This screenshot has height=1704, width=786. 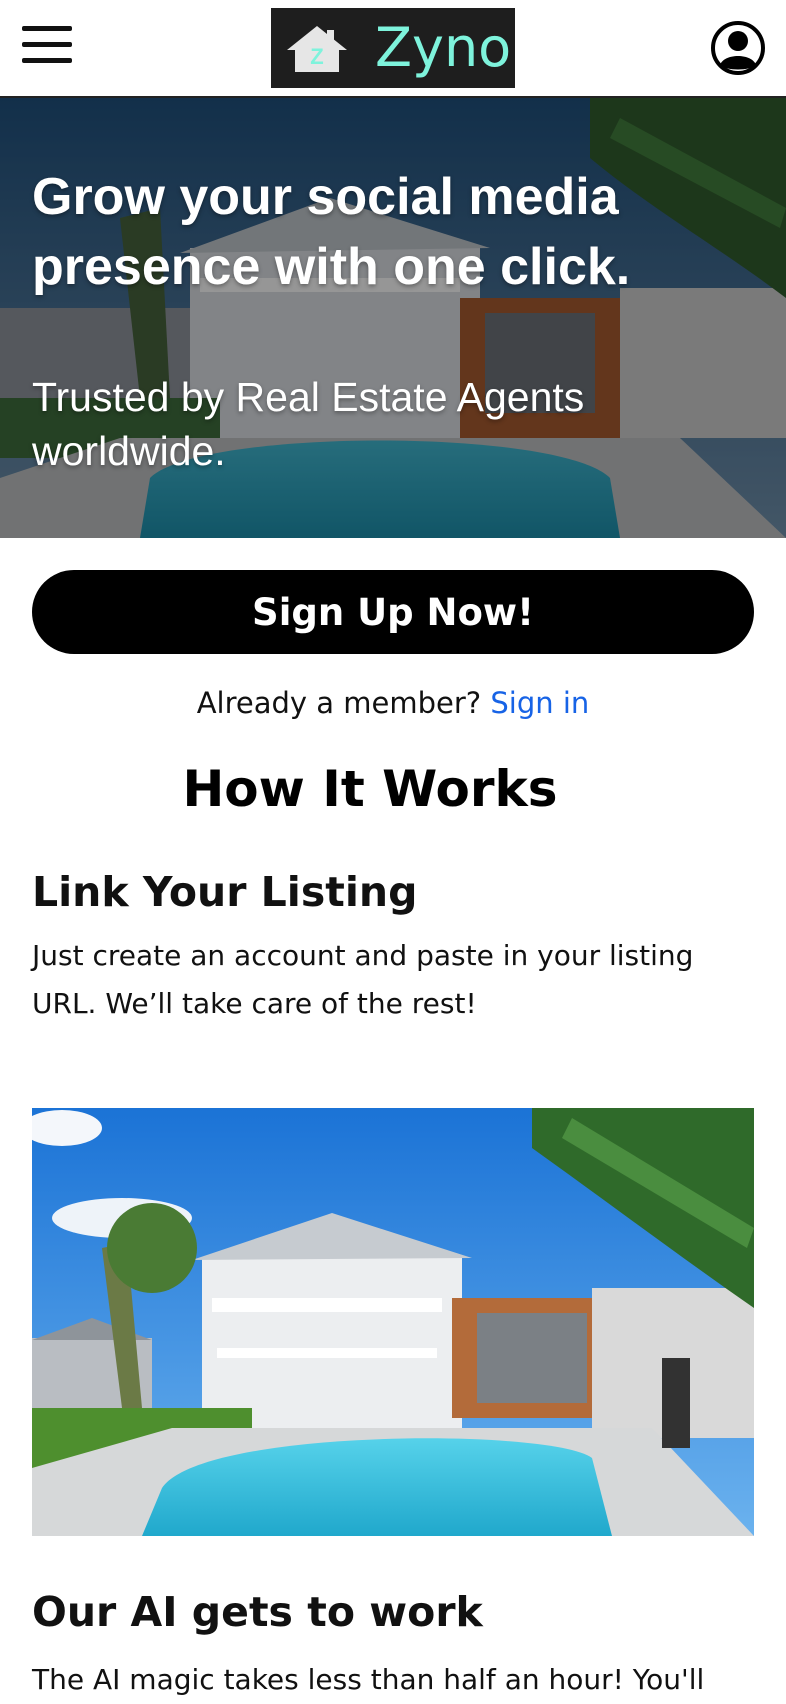 I want to click on house-icon: Z, so click(x=317, y=49).